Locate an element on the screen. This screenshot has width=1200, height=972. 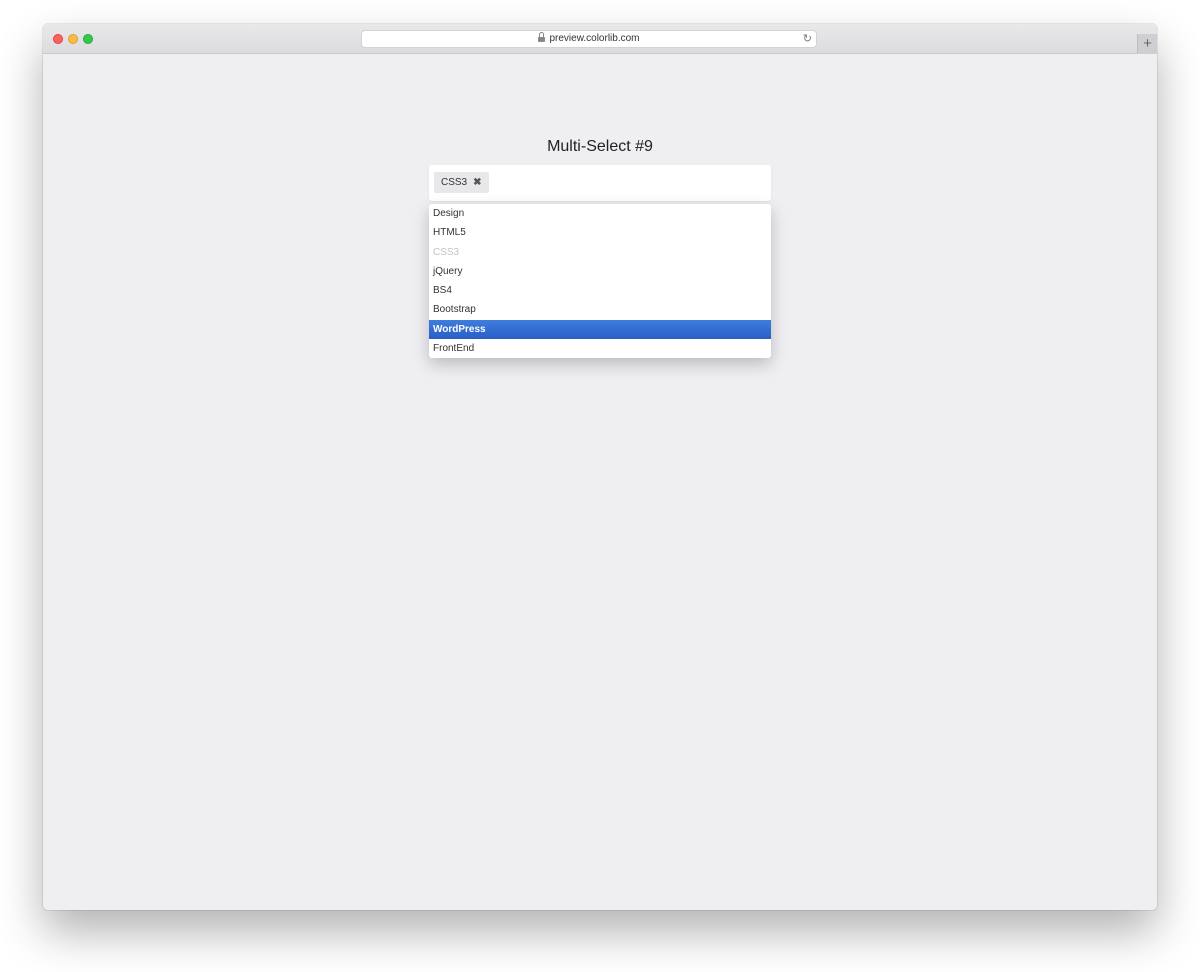
close-window-button is located at coordinates (58, 39).